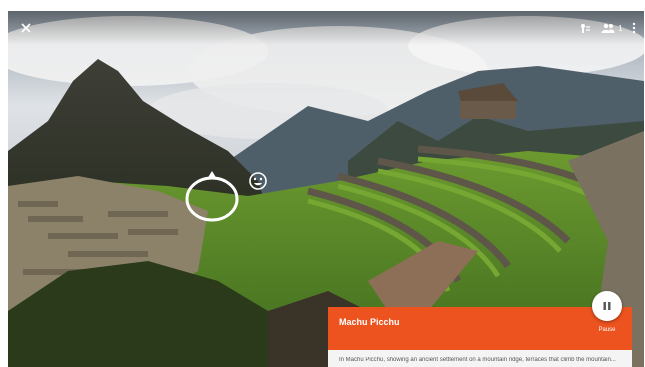 The image size is (645, 367). I want to click on tour-button, so click(585, 28).